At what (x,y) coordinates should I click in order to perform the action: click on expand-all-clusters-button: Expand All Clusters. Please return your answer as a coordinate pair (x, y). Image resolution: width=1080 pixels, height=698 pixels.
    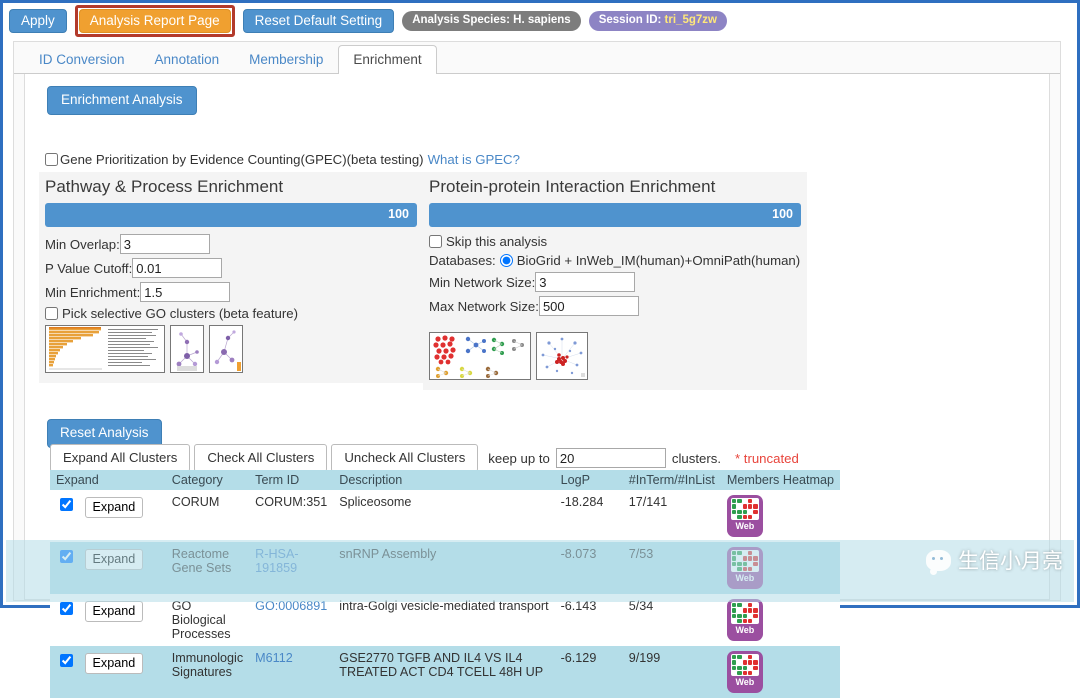
    Looking at the image, I should click on (120, 458).